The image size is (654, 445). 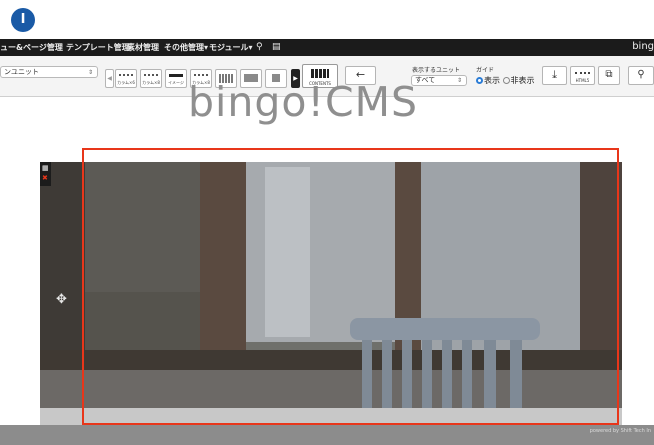 I want to click on display-unit-select: すべて ⇕, so click(x=439, y=80).